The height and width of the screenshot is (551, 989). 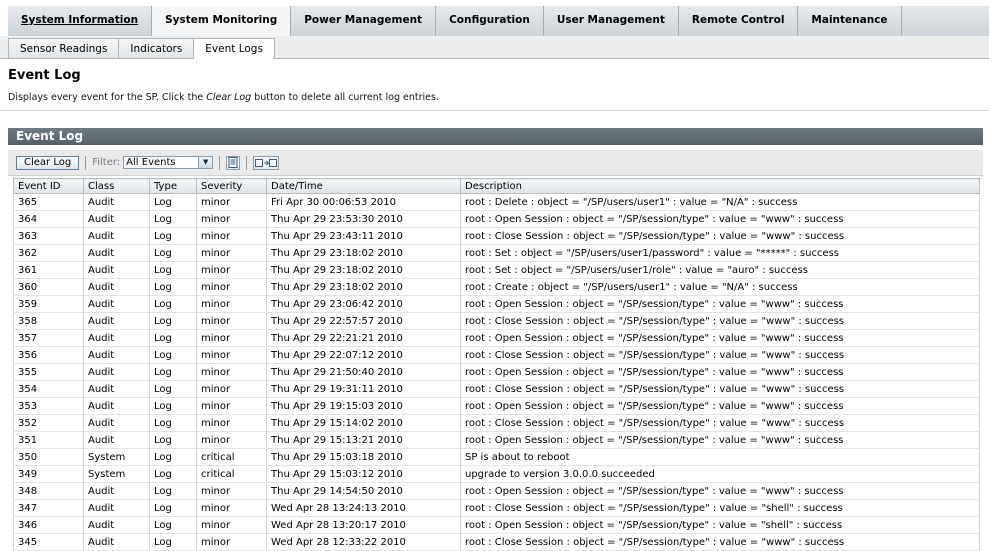 What do you see at coordinates (495, 136) in the screenshot?
I see `event-log-panel-title: Event Log` at bounding box center [495, 136].